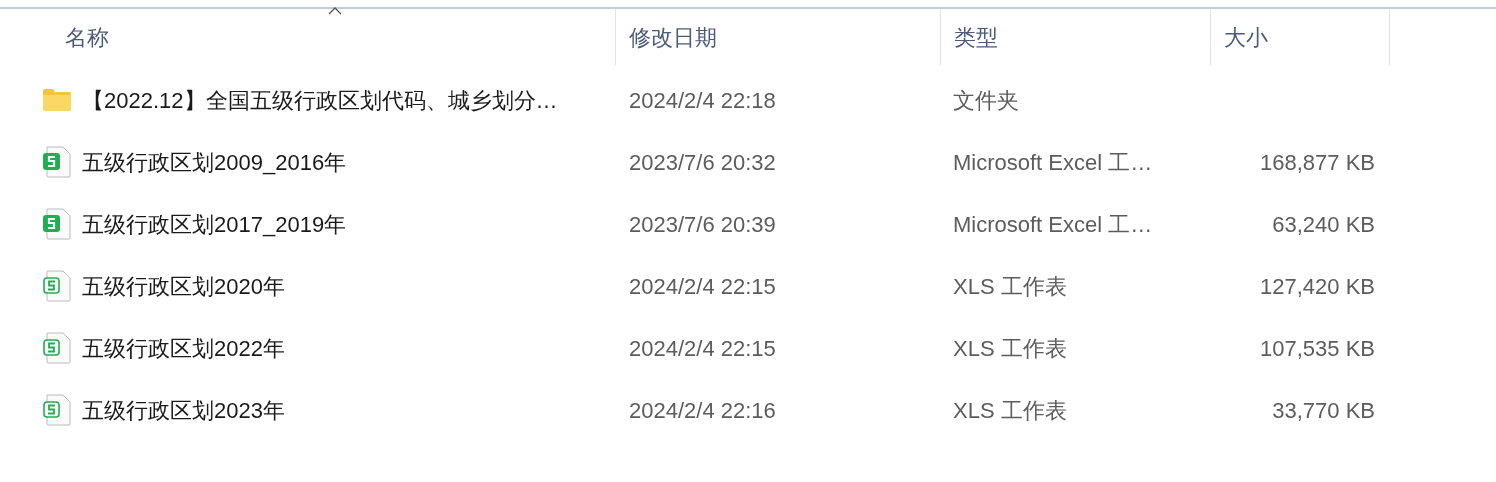 The image size is (1496, 482). Describe the element at coordinates (183, 348) in the screenshot. I see `file-name: 五级行政区划2022年` at that location.